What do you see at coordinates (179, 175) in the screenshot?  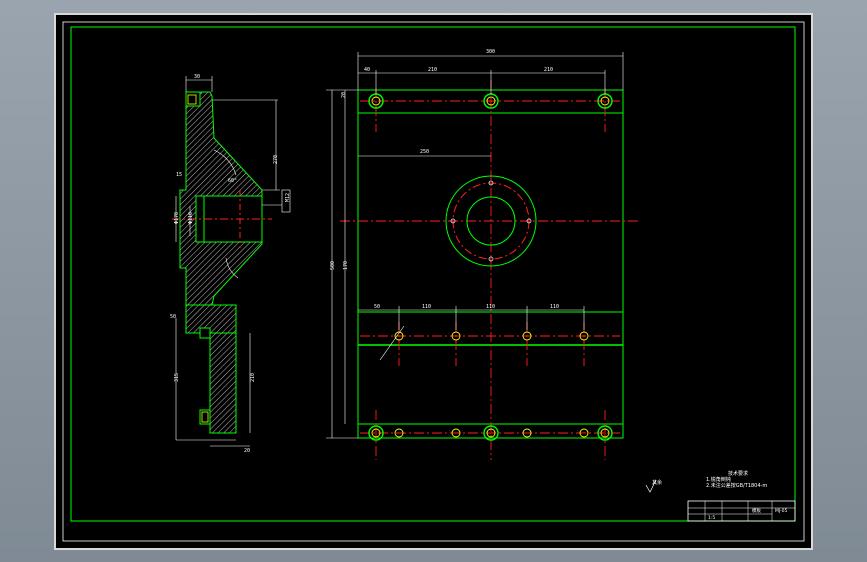 I see `dim-gap: 15` at bounding box center [179, 175].